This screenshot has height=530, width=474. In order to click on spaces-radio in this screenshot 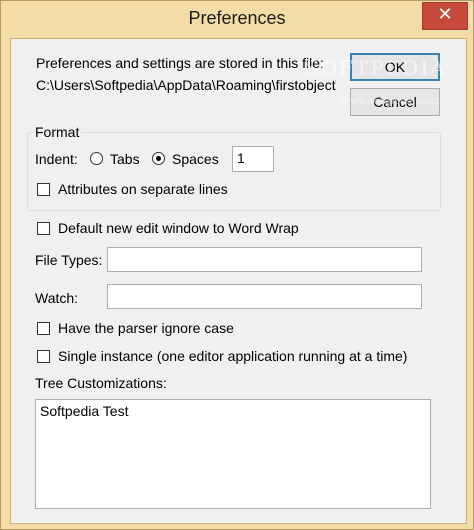, I will do `click(158, 158)`.